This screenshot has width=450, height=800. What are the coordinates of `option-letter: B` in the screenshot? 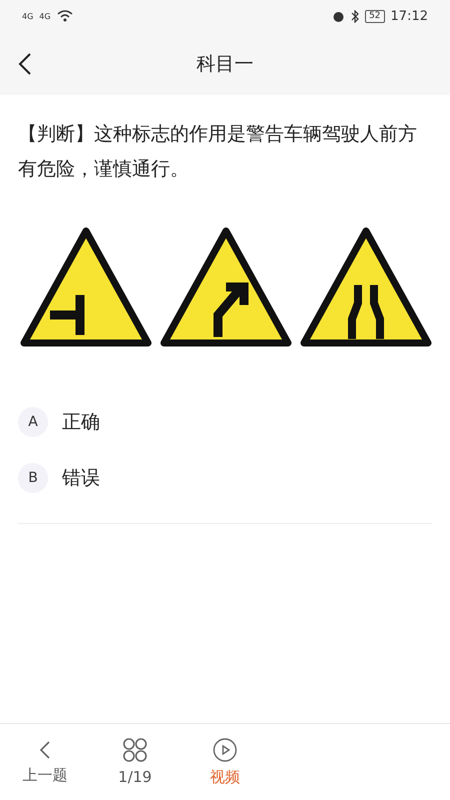 It's located at (33, 478).